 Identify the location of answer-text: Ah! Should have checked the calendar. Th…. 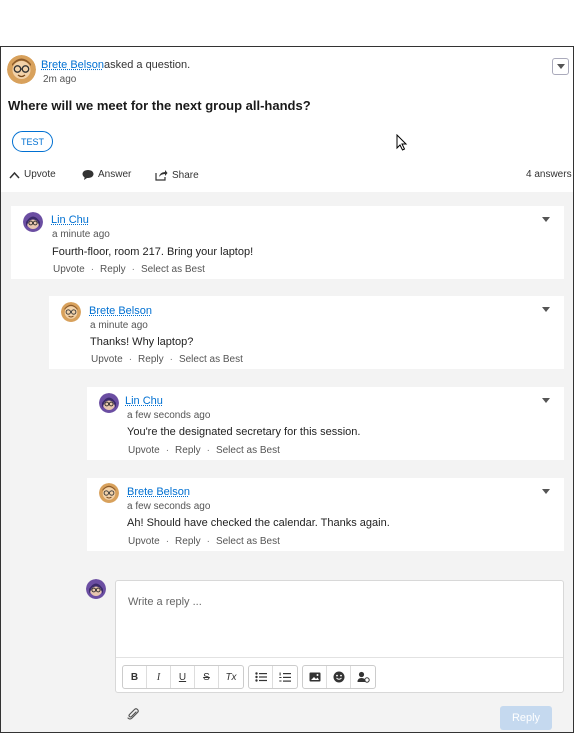
(258, 523).